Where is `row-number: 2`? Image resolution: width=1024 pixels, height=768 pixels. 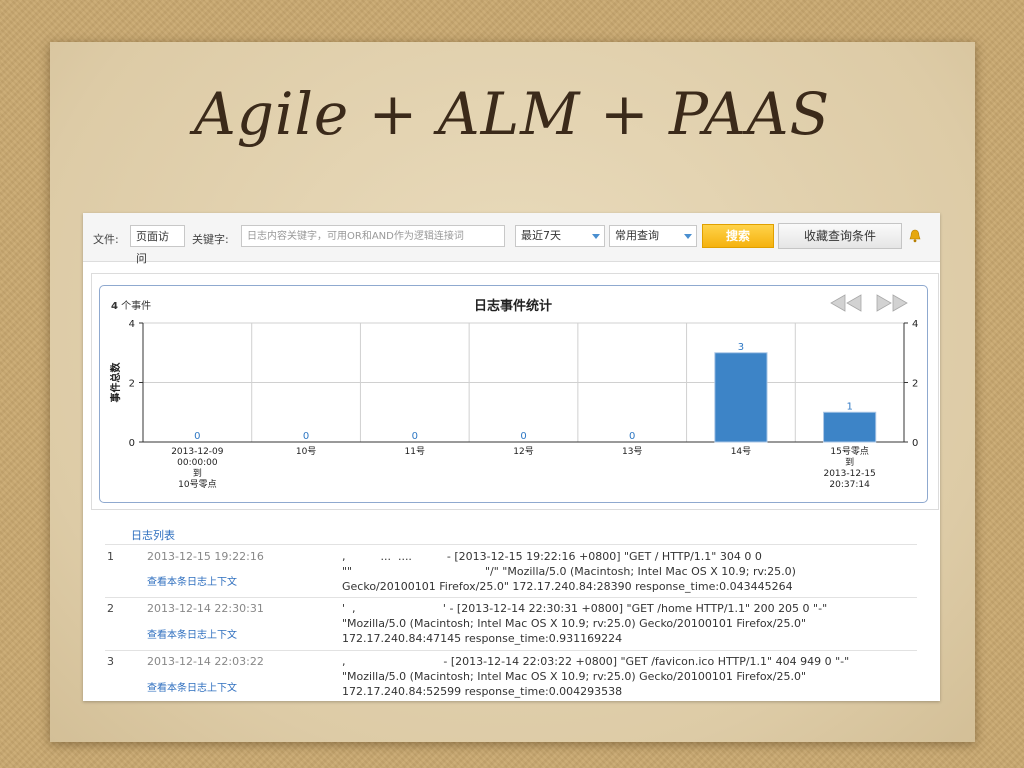
row-number: 2 is located at coordinates (110, 608).